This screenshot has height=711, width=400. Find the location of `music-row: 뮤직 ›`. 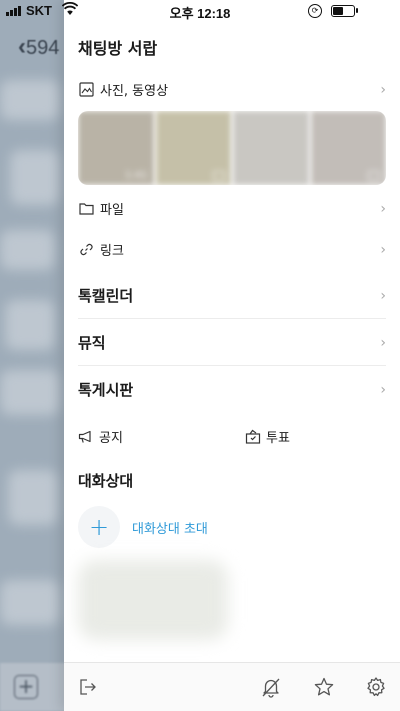

music-row: 뮤직 › is located at coordinates (232, 342).